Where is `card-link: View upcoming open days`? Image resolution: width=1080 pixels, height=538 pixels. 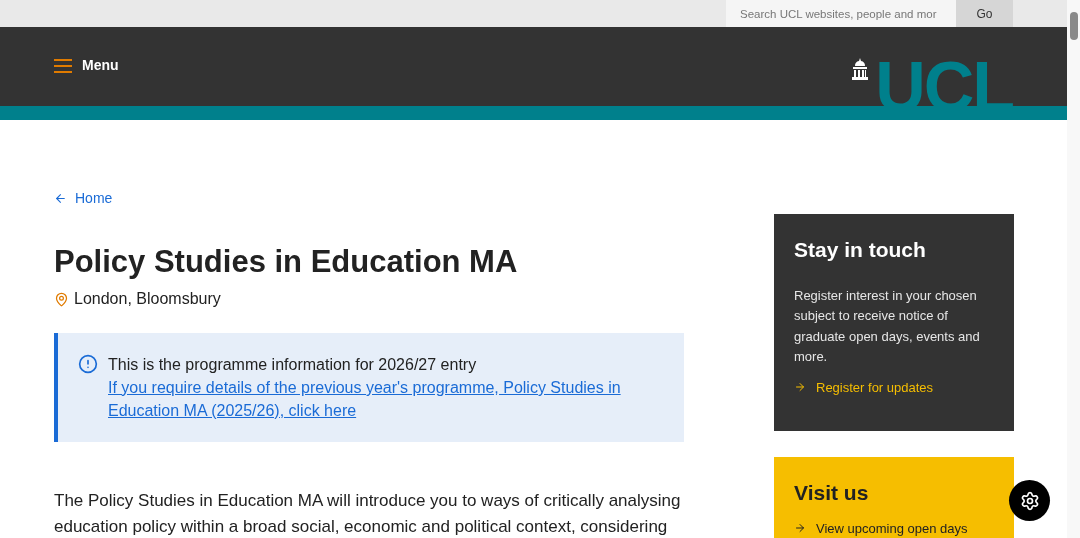 card-link: View upcoming open days is located at coordinates (894, 528).